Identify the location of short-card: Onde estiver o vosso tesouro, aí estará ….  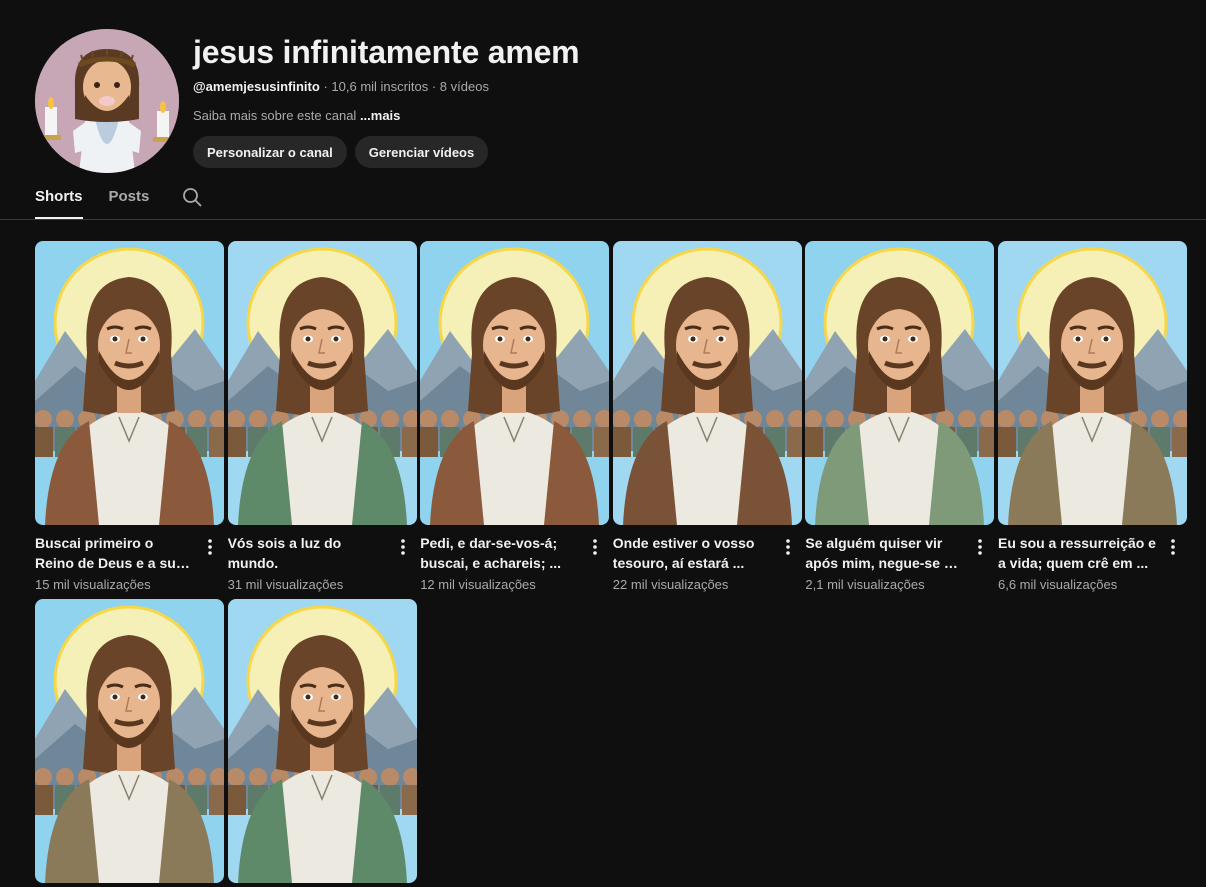
(707, 417).